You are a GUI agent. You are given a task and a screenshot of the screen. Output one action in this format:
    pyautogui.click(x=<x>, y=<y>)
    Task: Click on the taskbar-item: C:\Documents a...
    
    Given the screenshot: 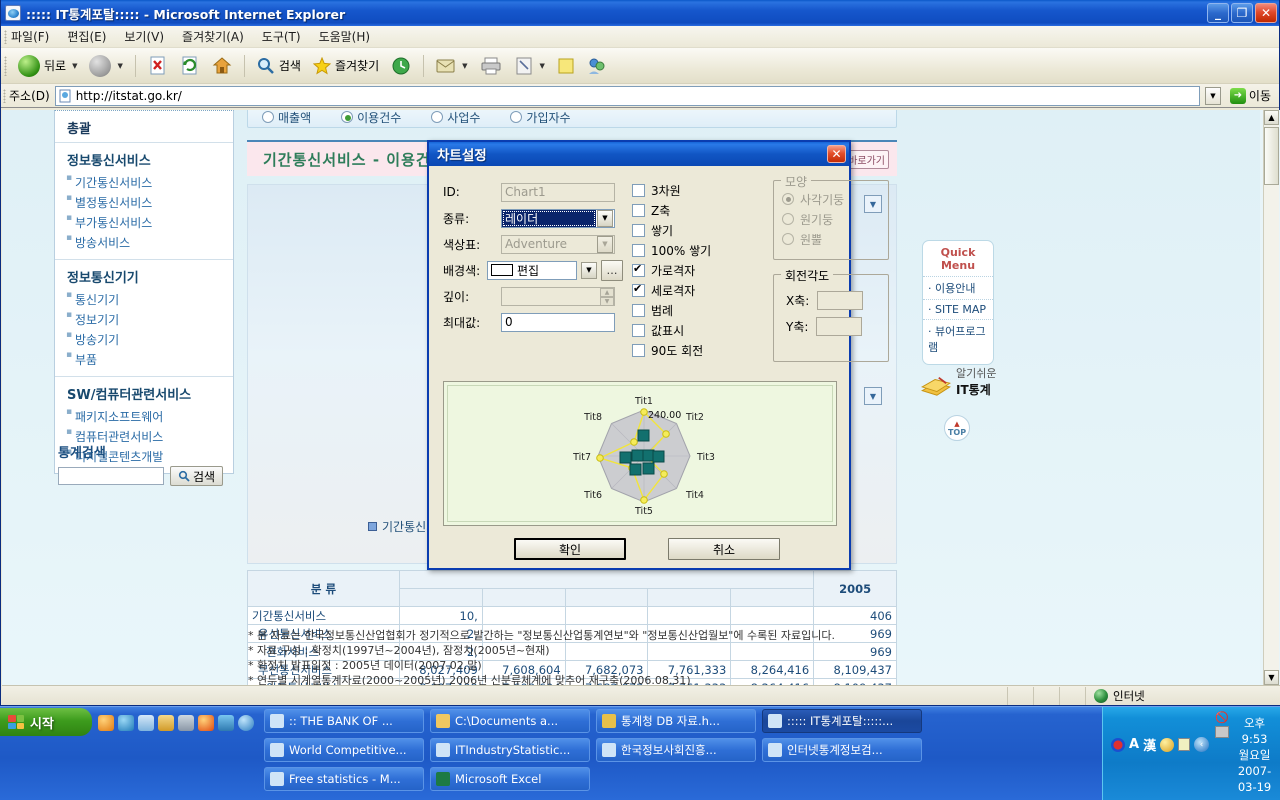 What is the action you would take?
    pyautogui.click(x=510, y=721)
    